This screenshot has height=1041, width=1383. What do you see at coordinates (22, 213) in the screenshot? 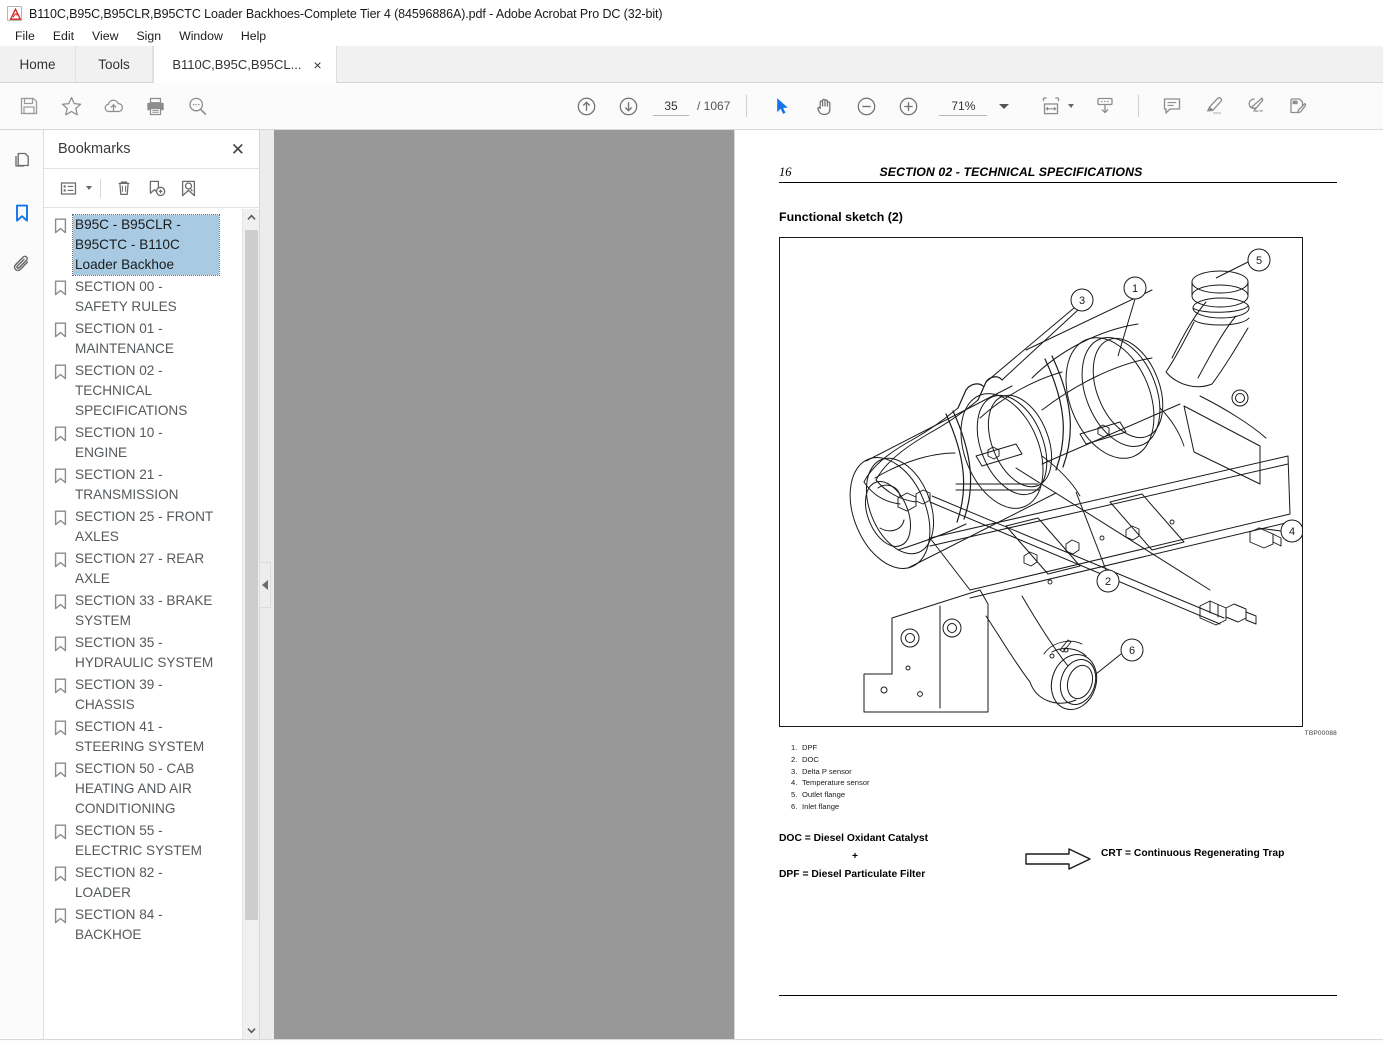
I see `bookmarks-icon` at bounding box center [22, 213].